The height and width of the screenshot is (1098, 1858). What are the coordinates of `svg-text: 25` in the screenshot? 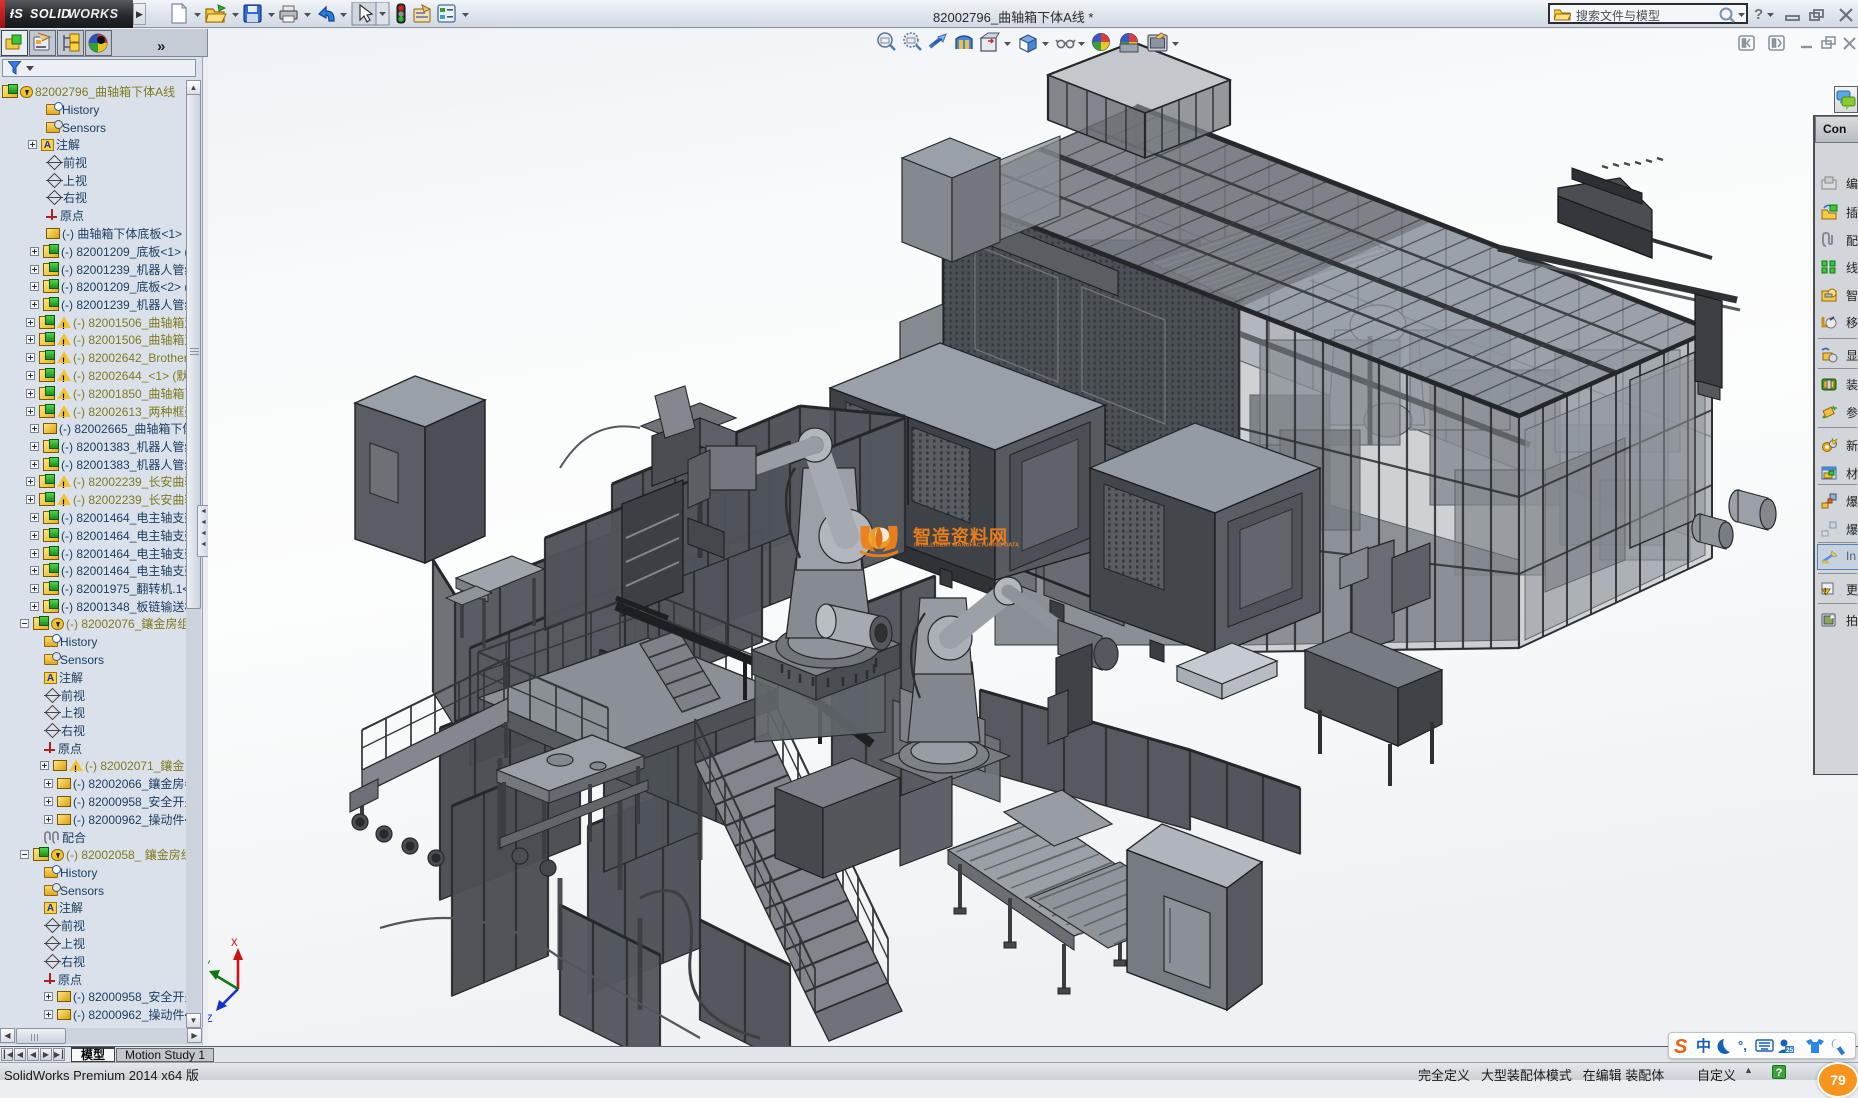 It's located at (1790, 1050).